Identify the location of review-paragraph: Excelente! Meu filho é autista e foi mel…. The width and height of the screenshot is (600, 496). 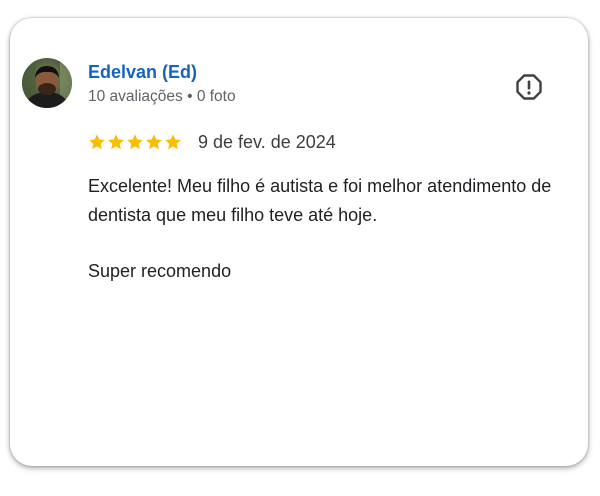
(320, 200).